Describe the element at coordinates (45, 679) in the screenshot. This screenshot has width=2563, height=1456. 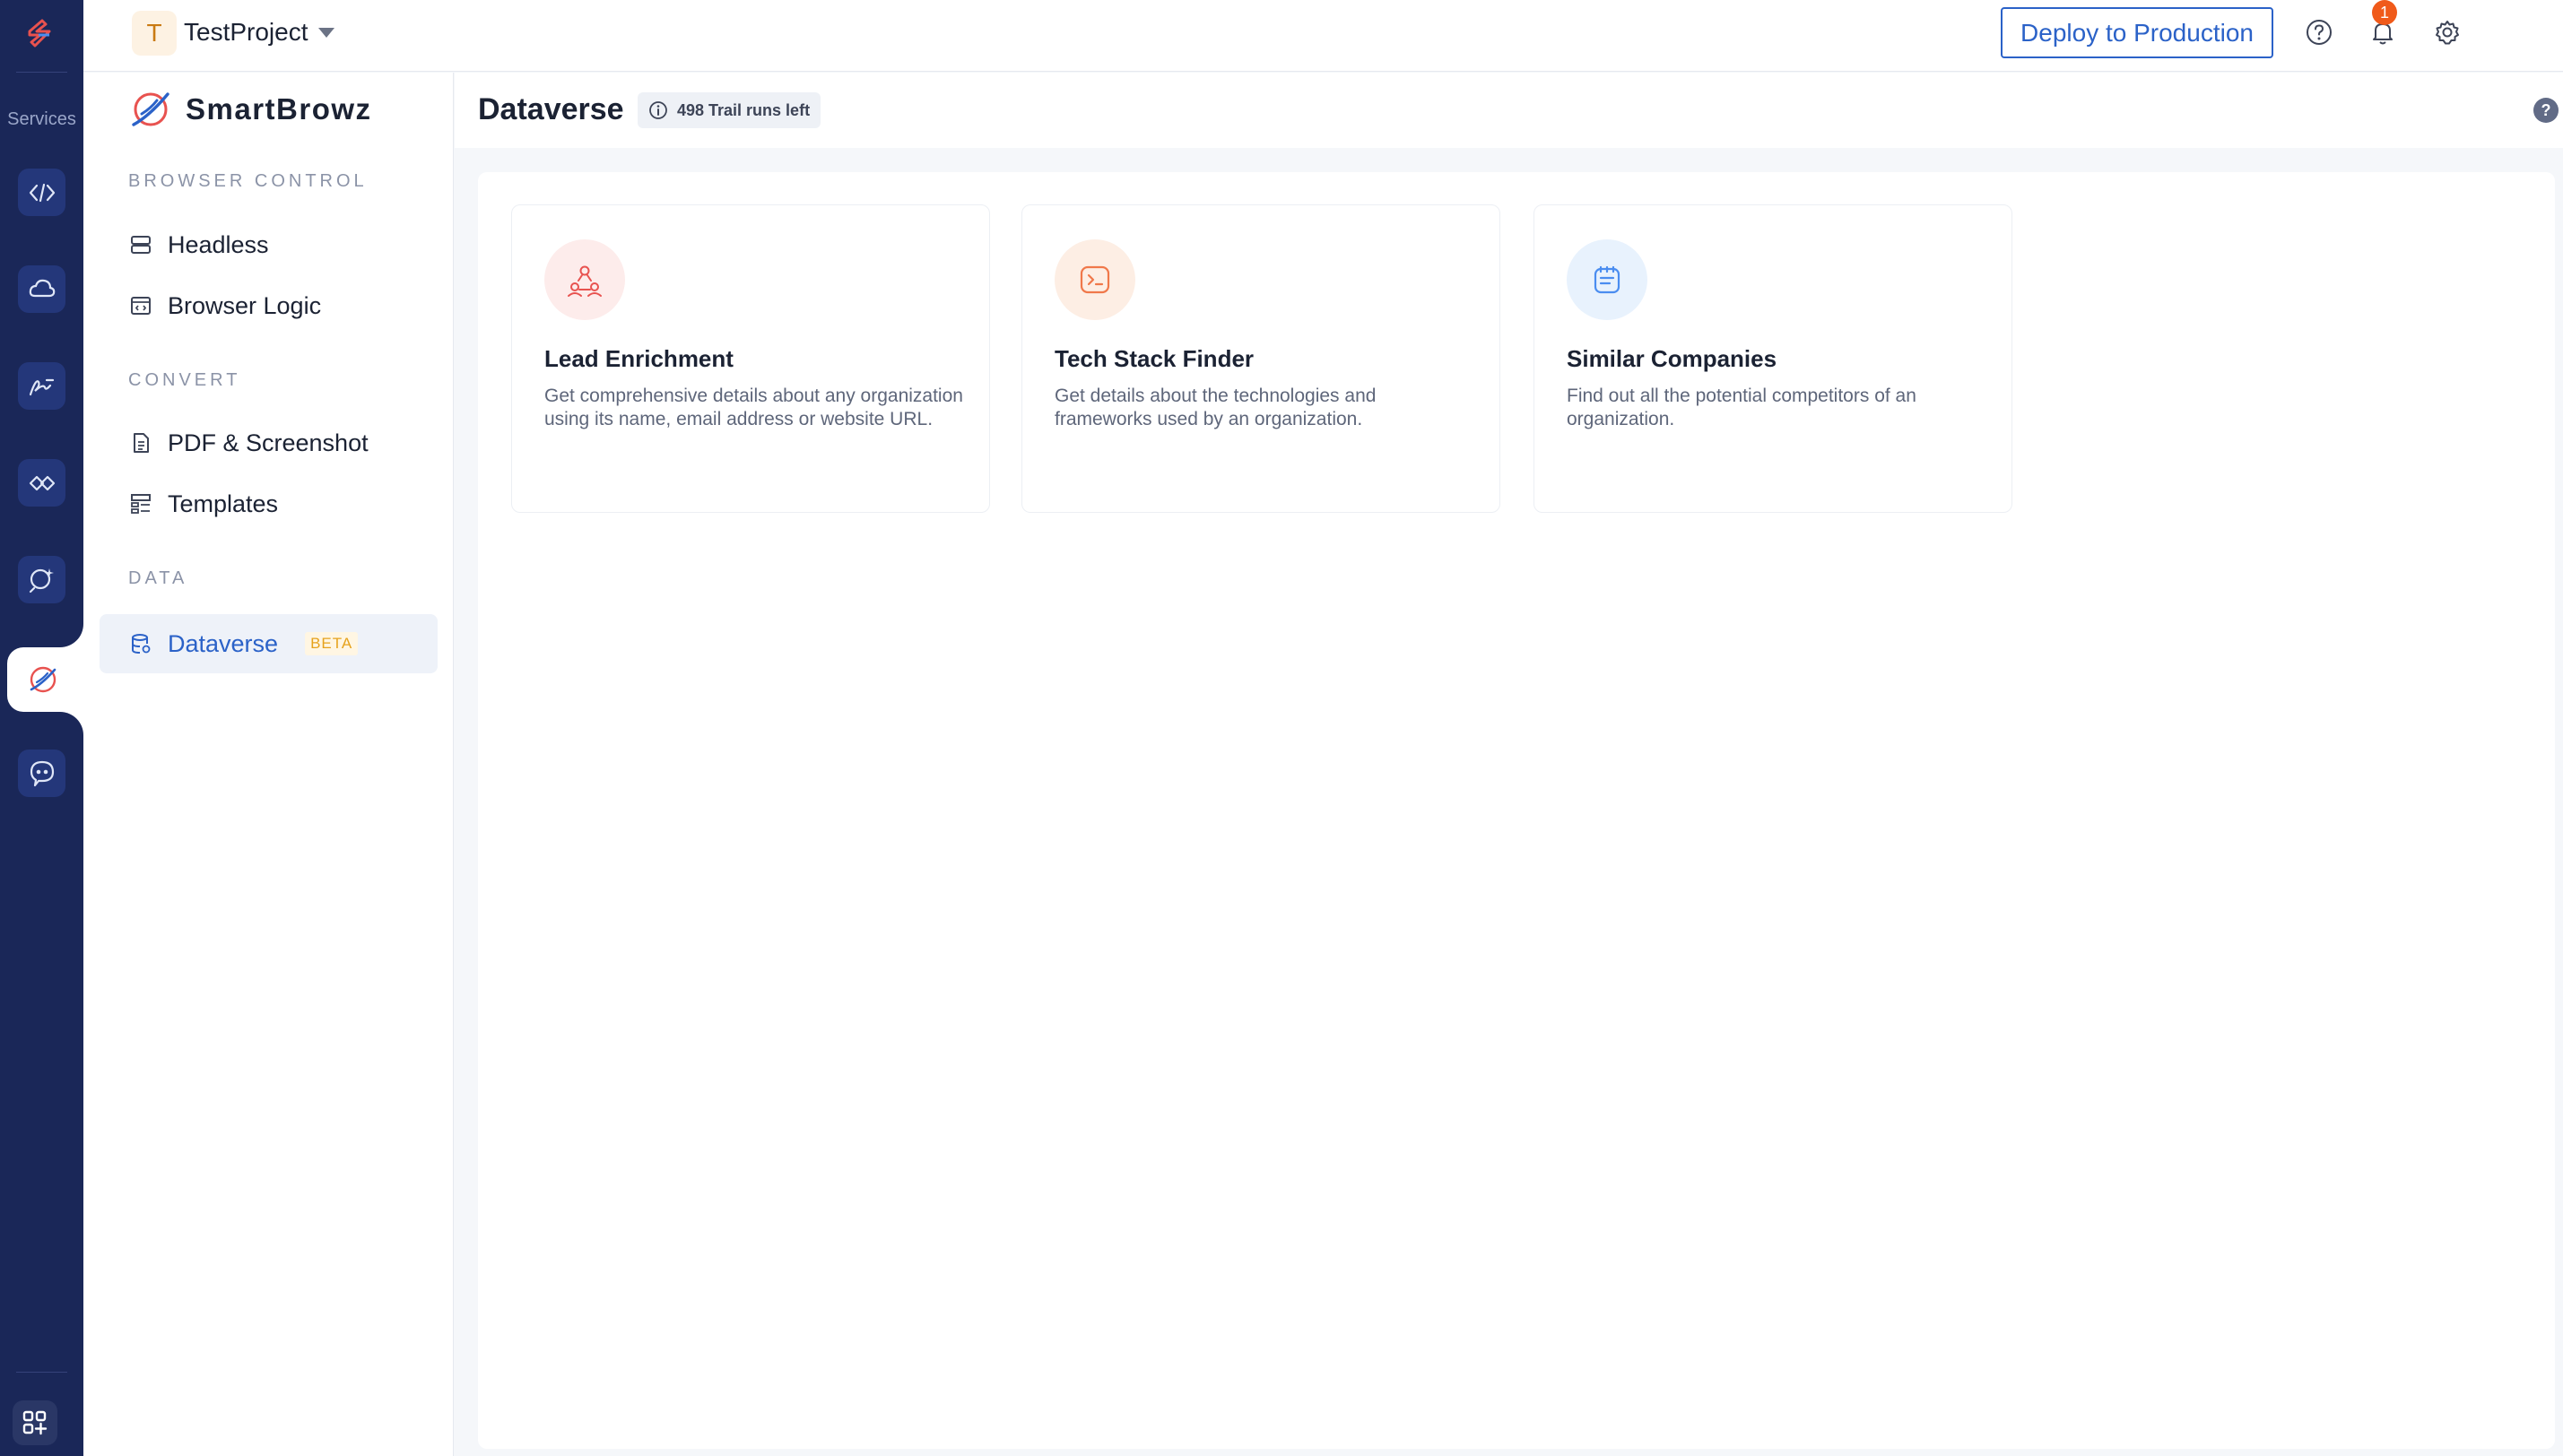
I see `smartbrowz-icon` at that location.